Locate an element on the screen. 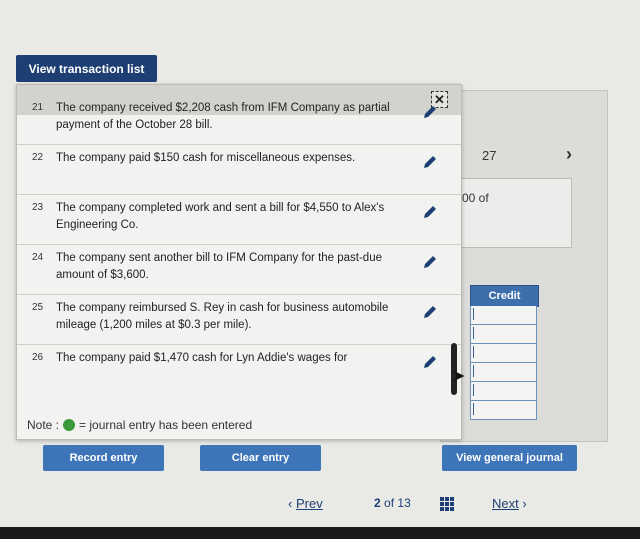 The height and width of the screenshot is (539, 640). page-indicator: 2 of 13 is located at coordinates (392, 503).